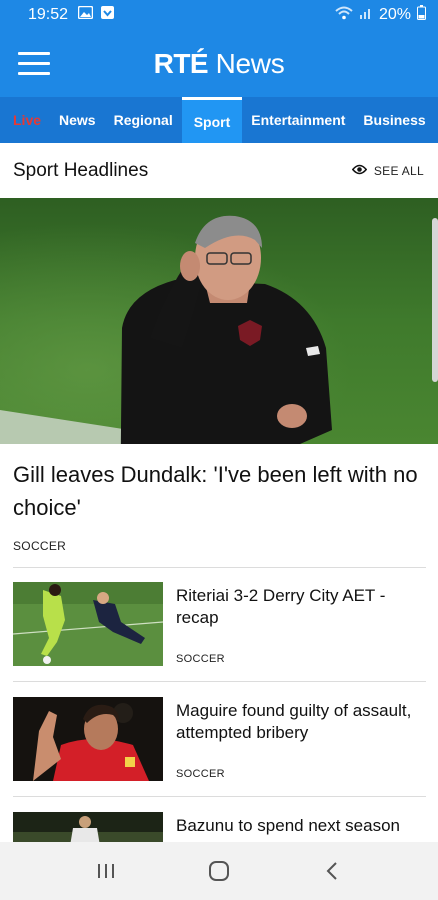 Image resolution: width=438 pixels, height=900 pixels. What do you see at coordinates (435, 300) in the screenshot?
I see `scrollbar` at bounding box center [435, 300].